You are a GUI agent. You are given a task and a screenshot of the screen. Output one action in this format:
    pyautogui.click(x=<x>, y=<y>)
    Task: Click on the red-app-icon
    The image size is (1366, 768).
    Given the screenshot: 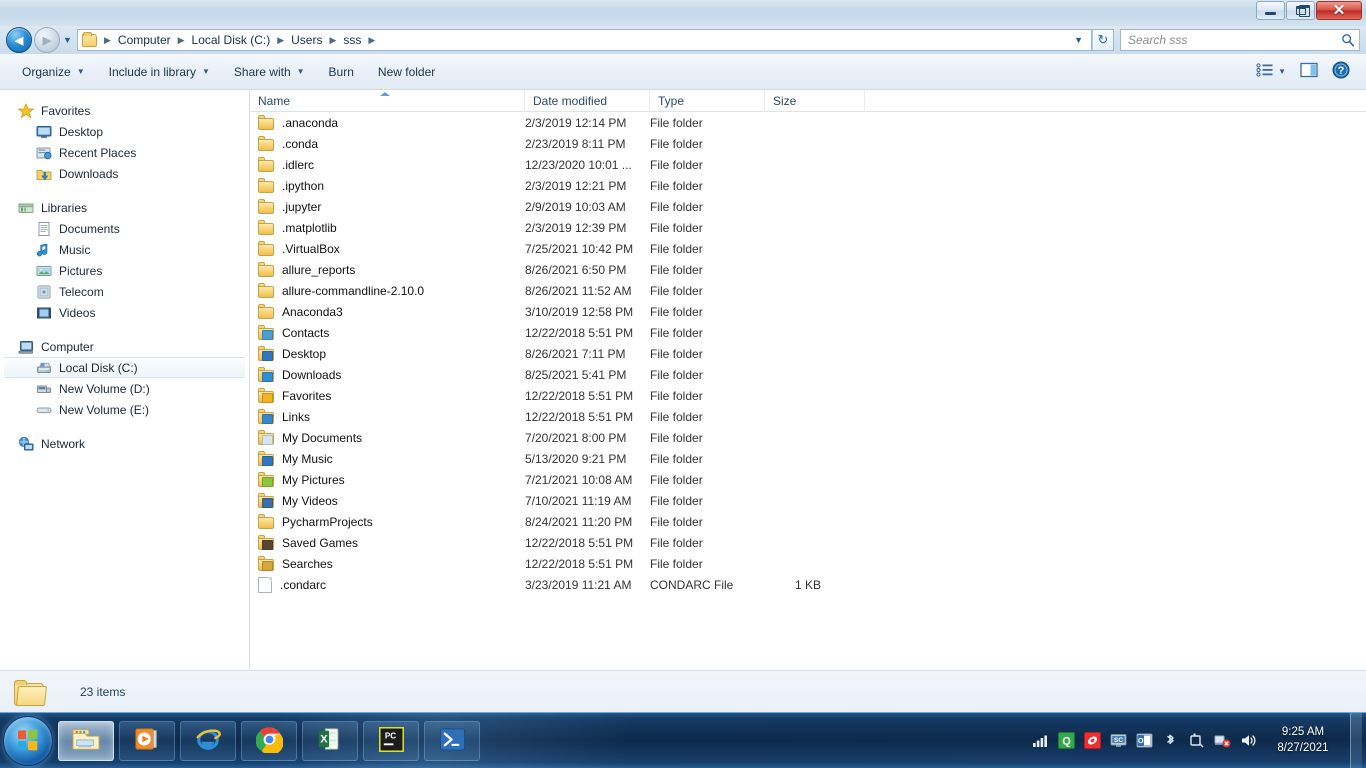 What is the action you would take?
    pyautogui.click(x=1092, y=740)
    